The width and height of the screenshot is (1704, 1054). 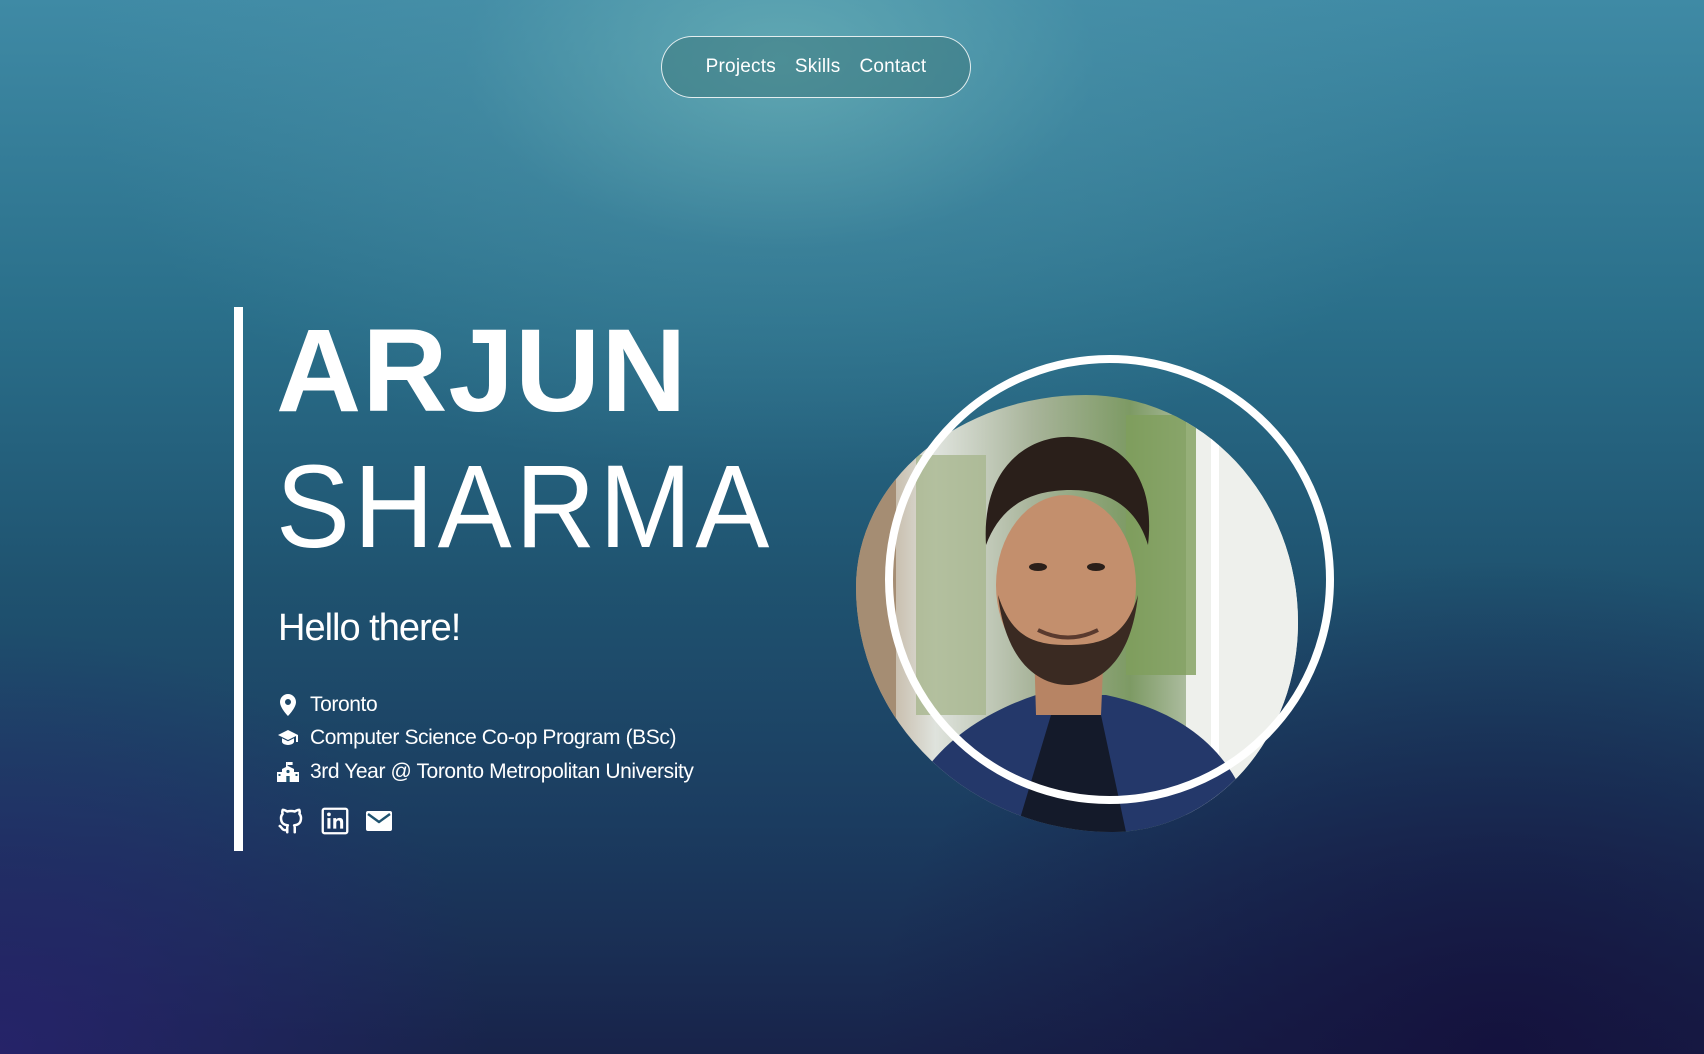 I want to click on greeting: Hello there!, so click(x=369, y=628).